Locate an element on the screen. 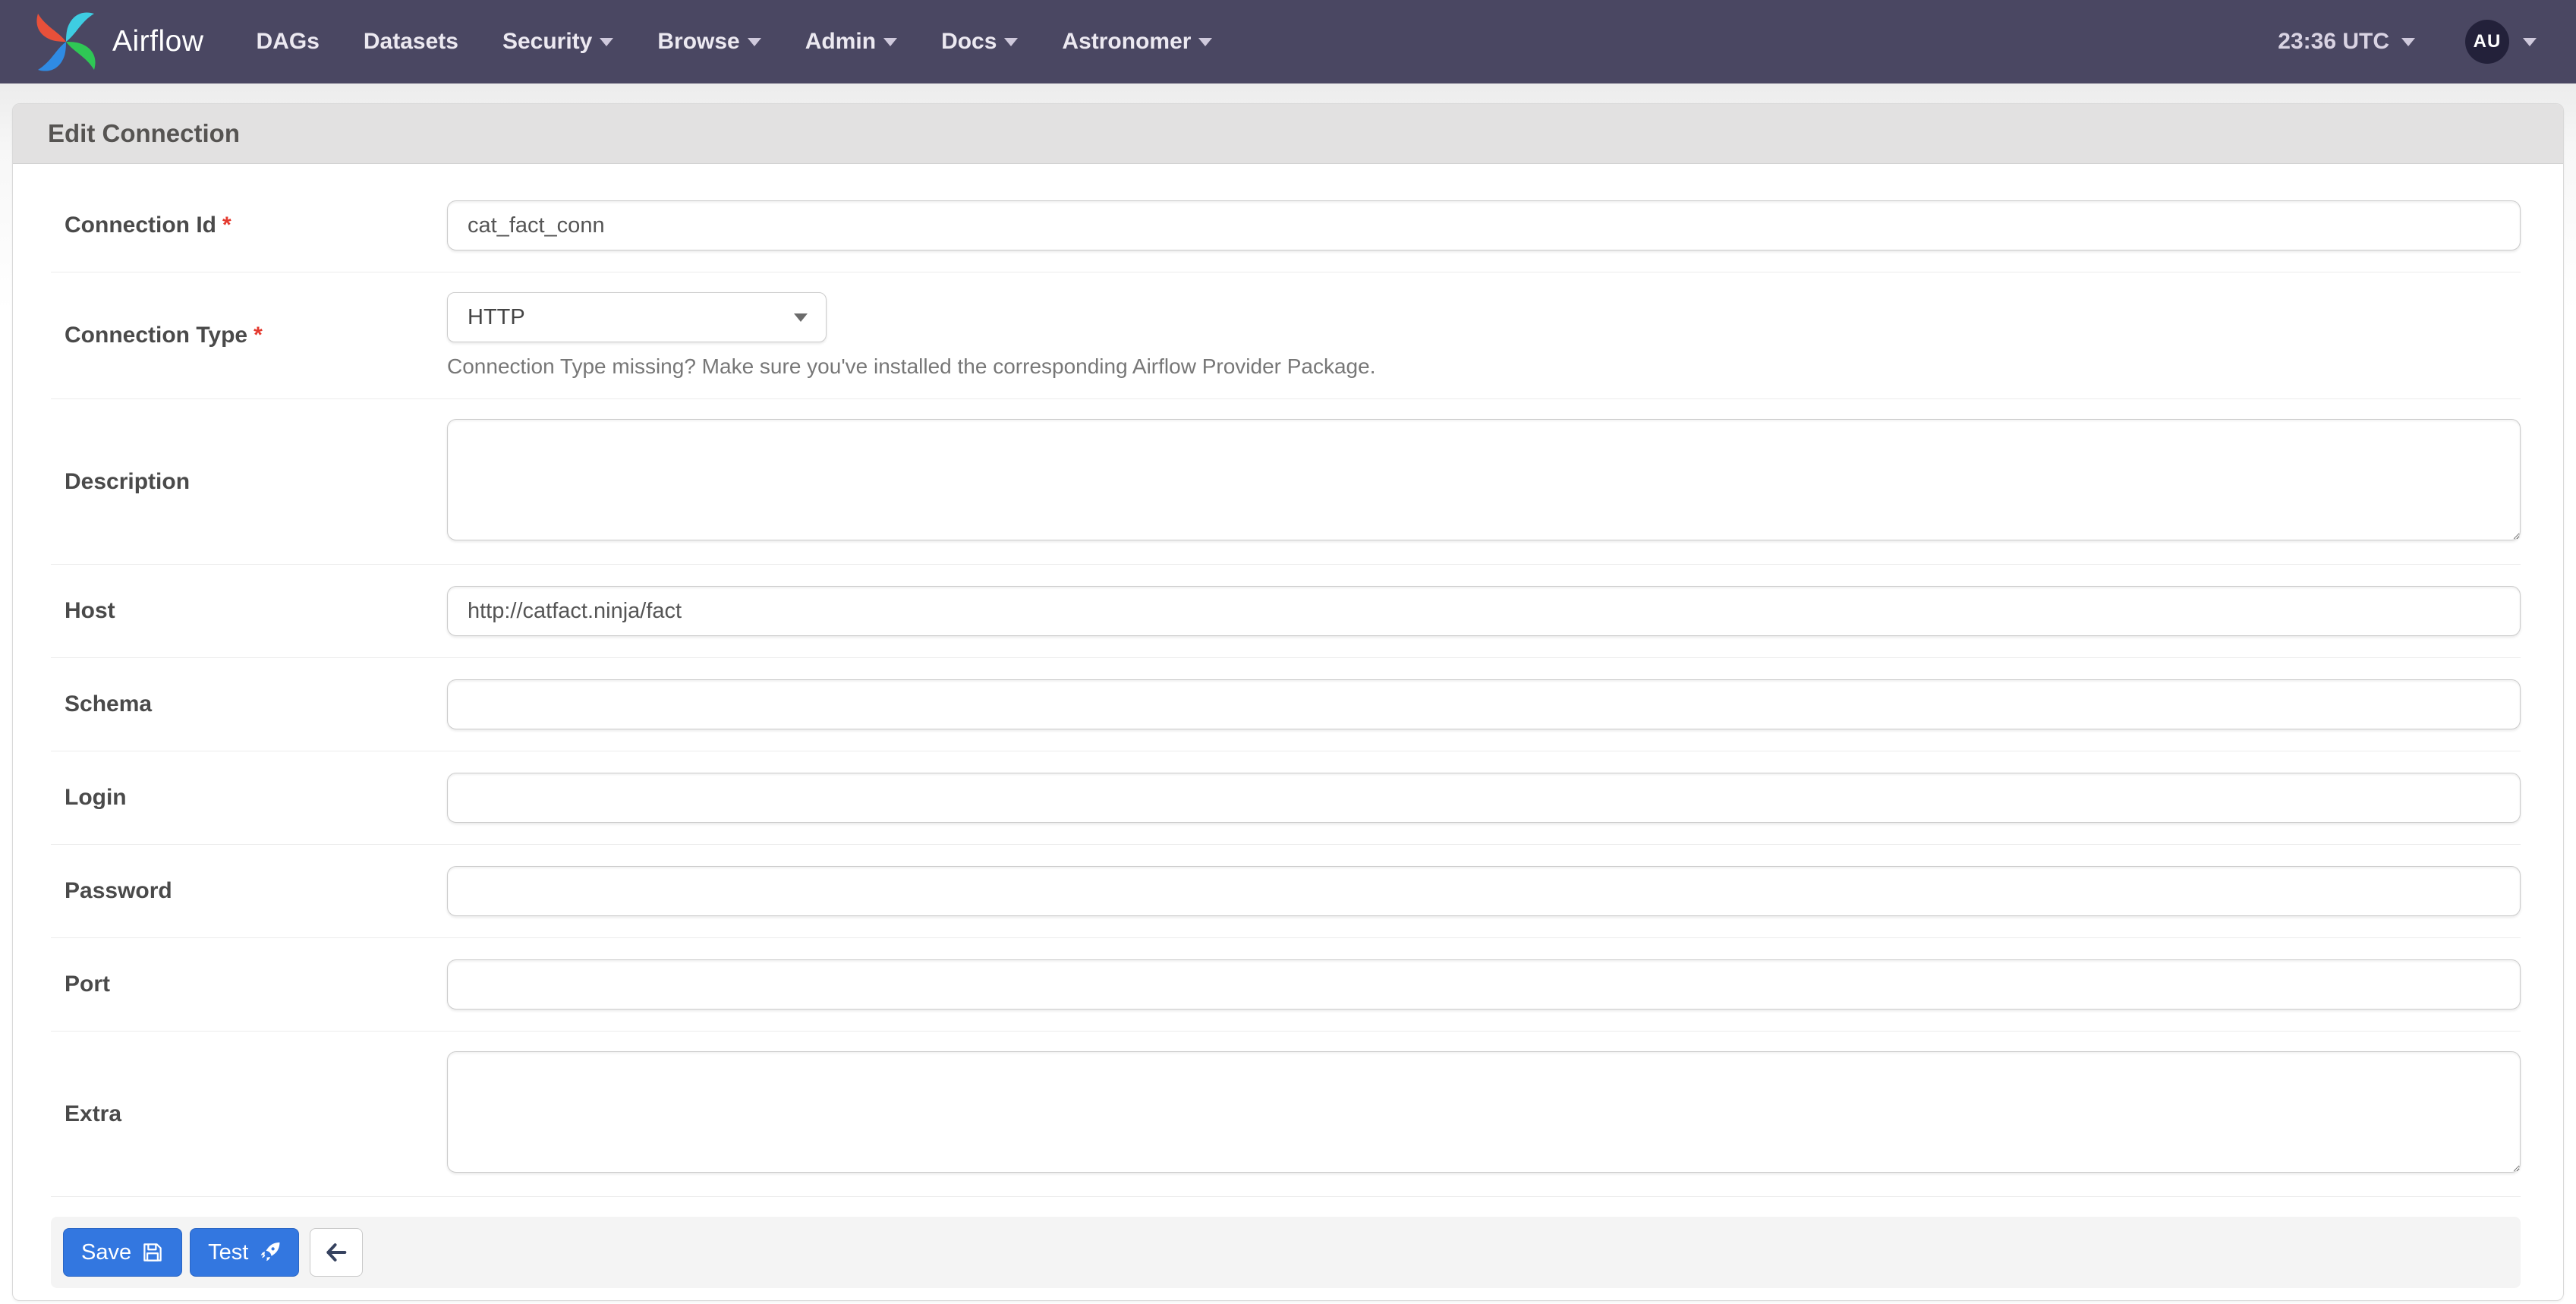 The height and width of the screenshot is (1304, 2576). description-label: Description is located at coordinates (128, 481).